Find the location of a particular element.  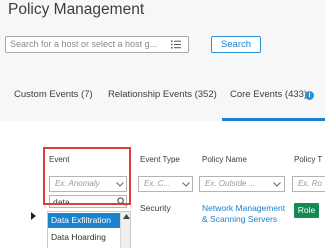

active-tab-indicator is located at coordinates (273, 119).